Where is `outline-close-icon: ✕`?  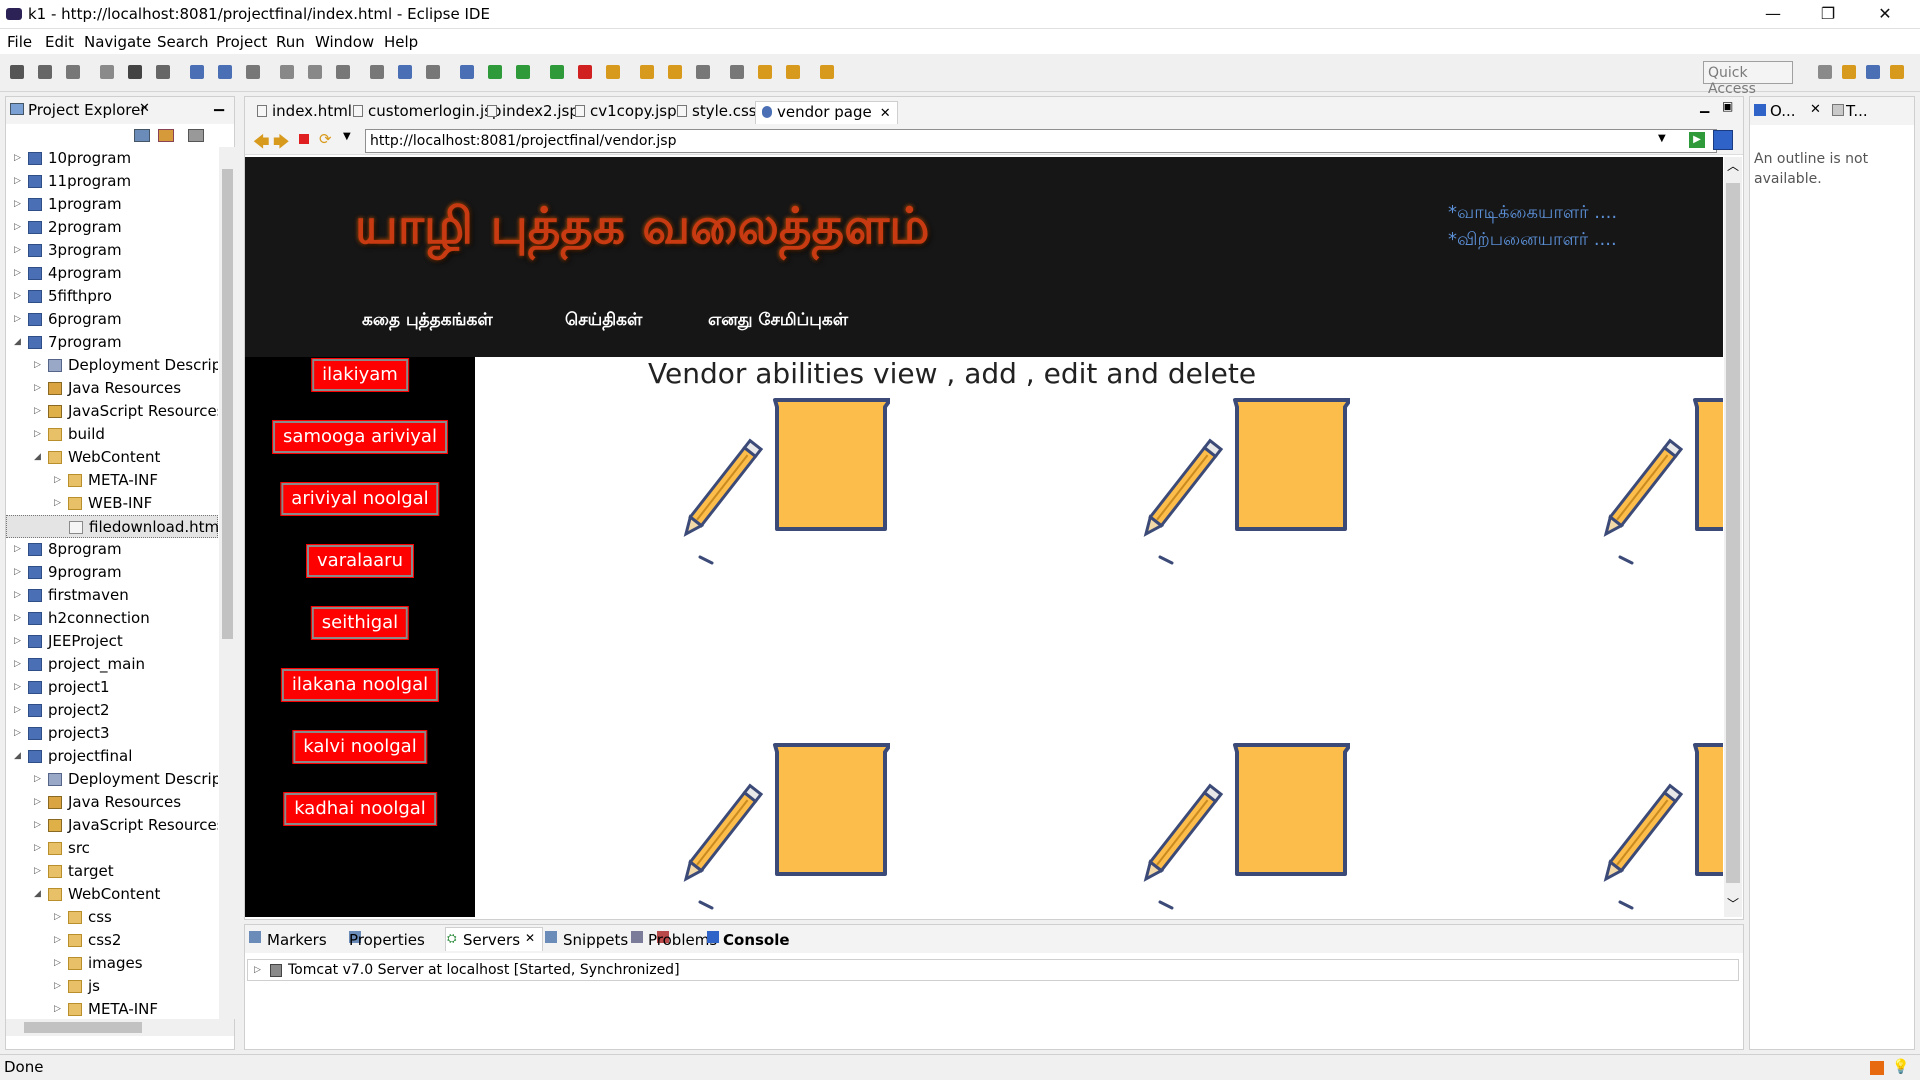
outline-close-icon: ✕ is located at coordinates (1815, 109).